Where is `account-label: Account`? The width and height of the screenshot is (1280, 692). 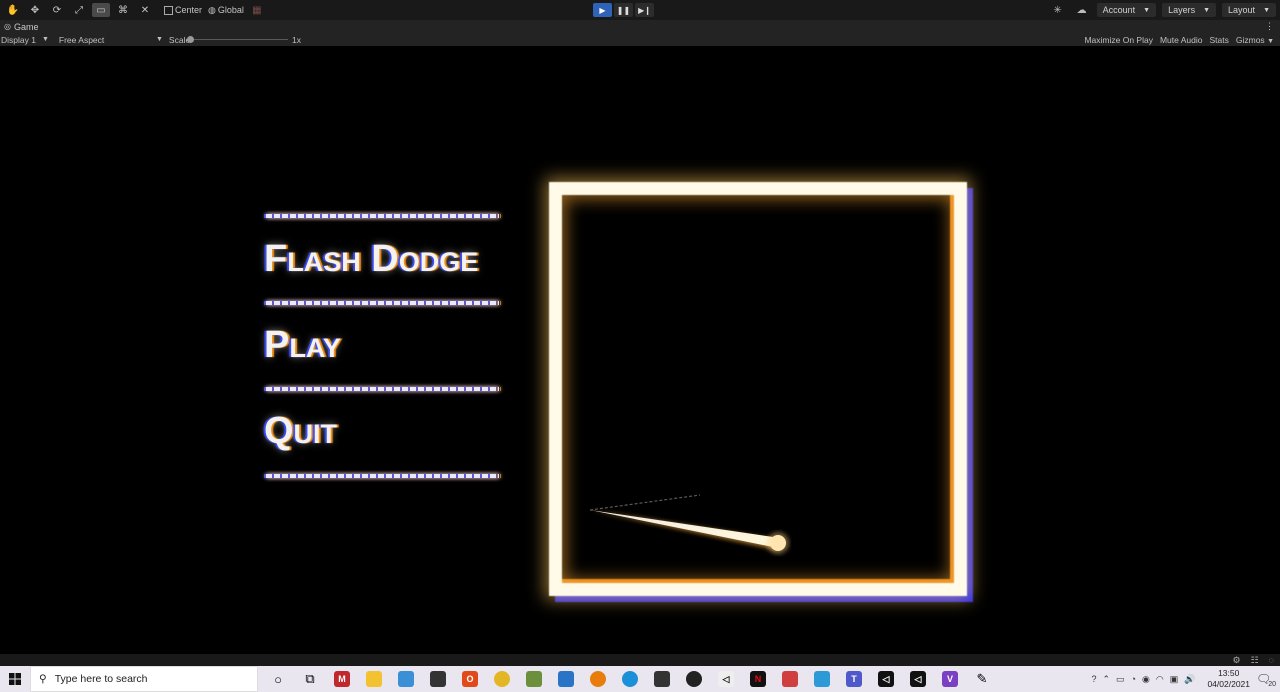
account-label: Account is located at coordinates (1119, 10).